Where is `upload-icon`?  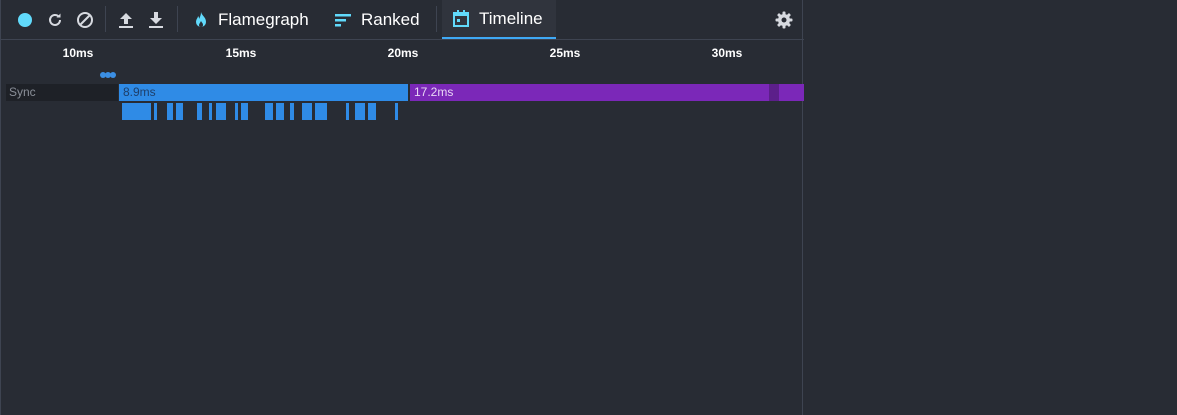 upload-icon is located at coordinates (126, 20).